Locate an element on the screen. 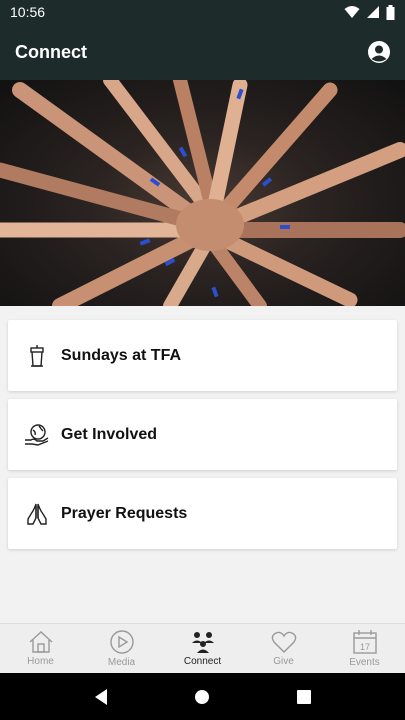 Image resolution: width=405 pixels, height=720 pixels. nav-give: Give is located at coordinates (283, 648).